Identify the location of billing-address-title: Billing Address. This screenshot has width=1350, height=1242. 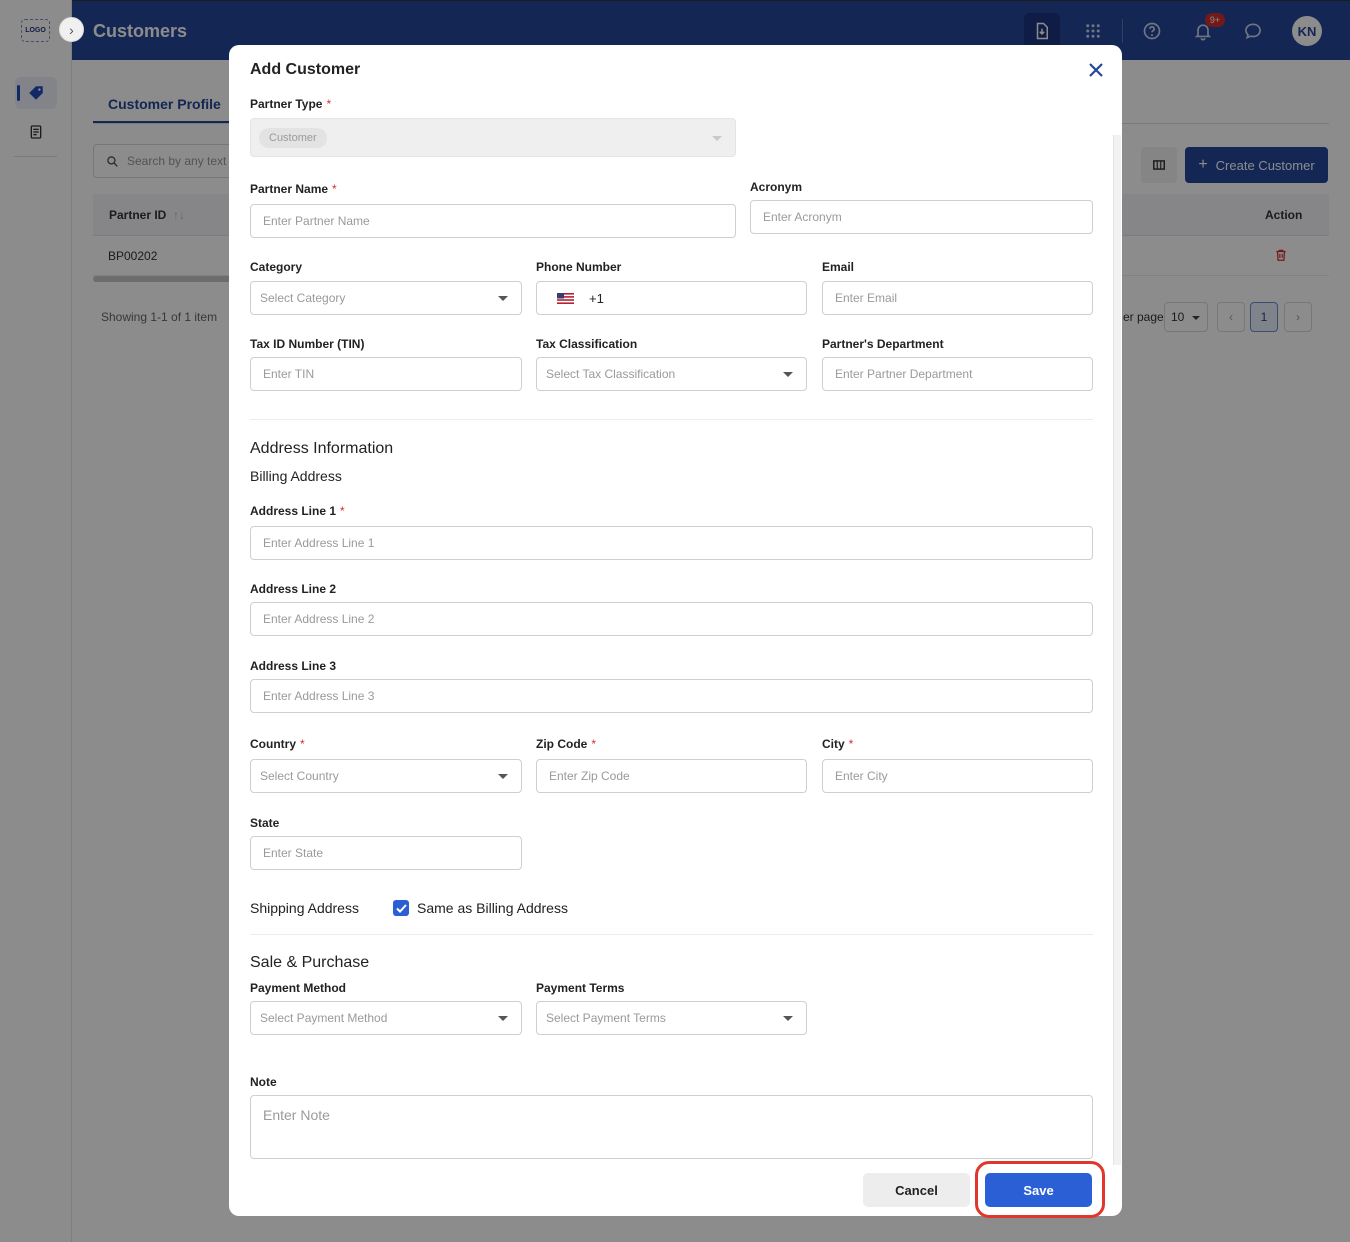
(296, 476).